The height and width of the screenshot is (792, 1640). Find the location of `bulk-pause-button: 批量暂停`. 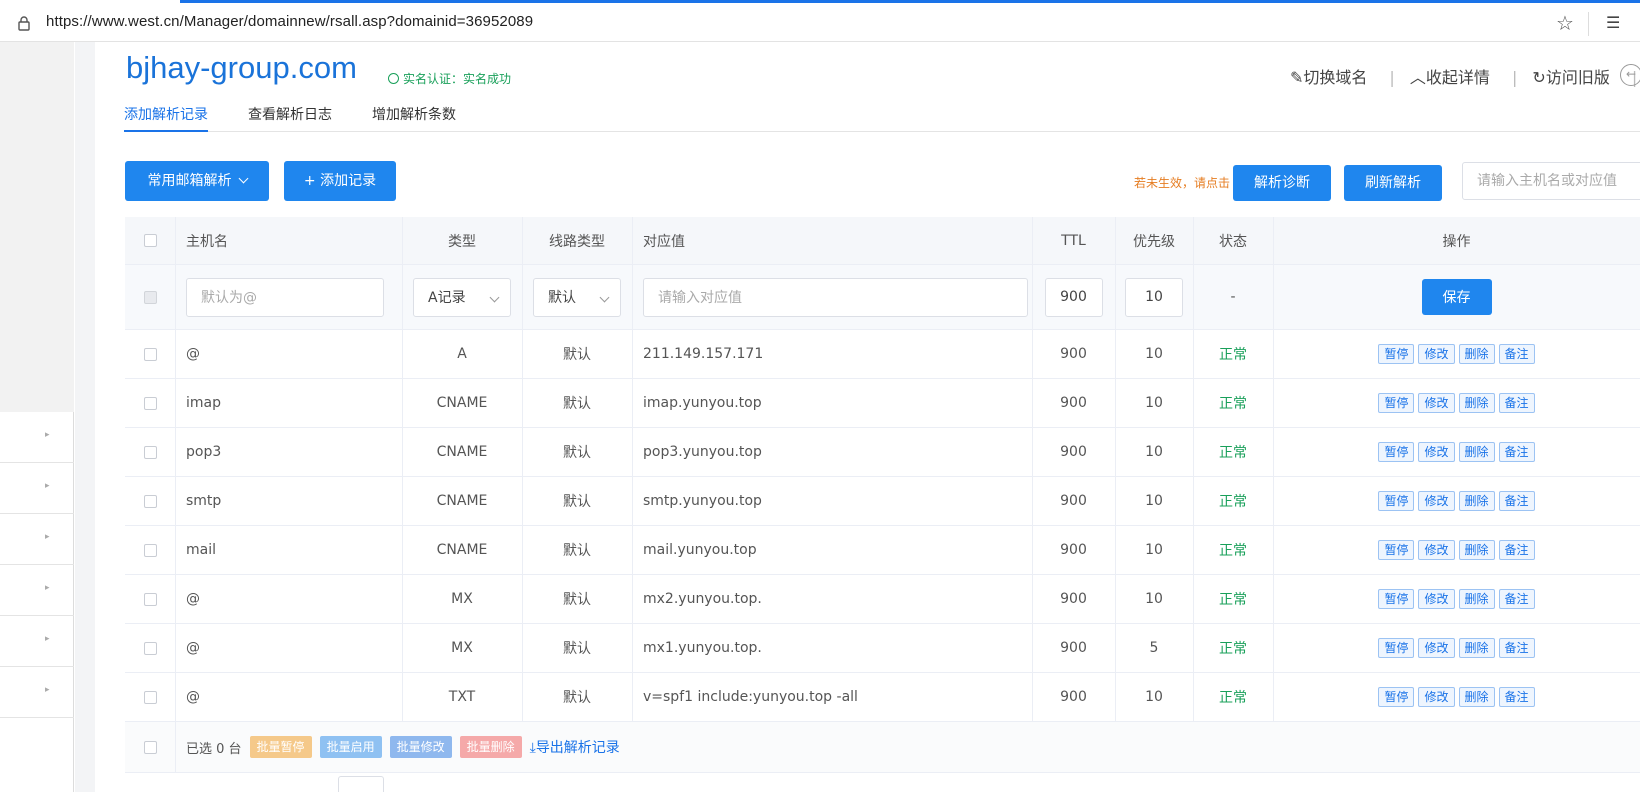

bulk-pause-button: 批量暂停 is located at coordinates (280, 747).